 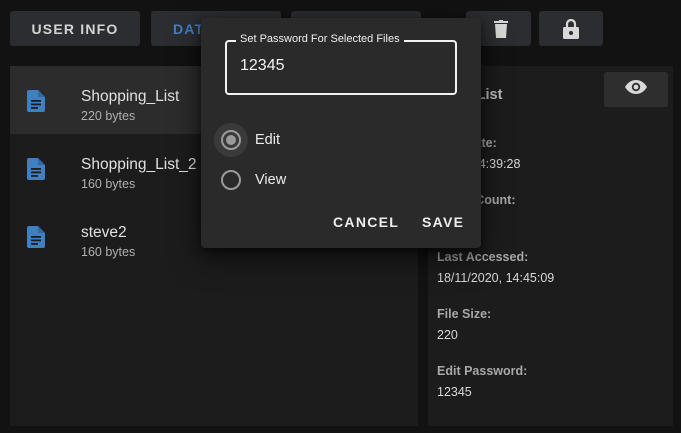 What do you see at coordinates (139, 164) in the screenshot?
I see `file-name: Shopping_List_2` at bounding box center [139, 164].